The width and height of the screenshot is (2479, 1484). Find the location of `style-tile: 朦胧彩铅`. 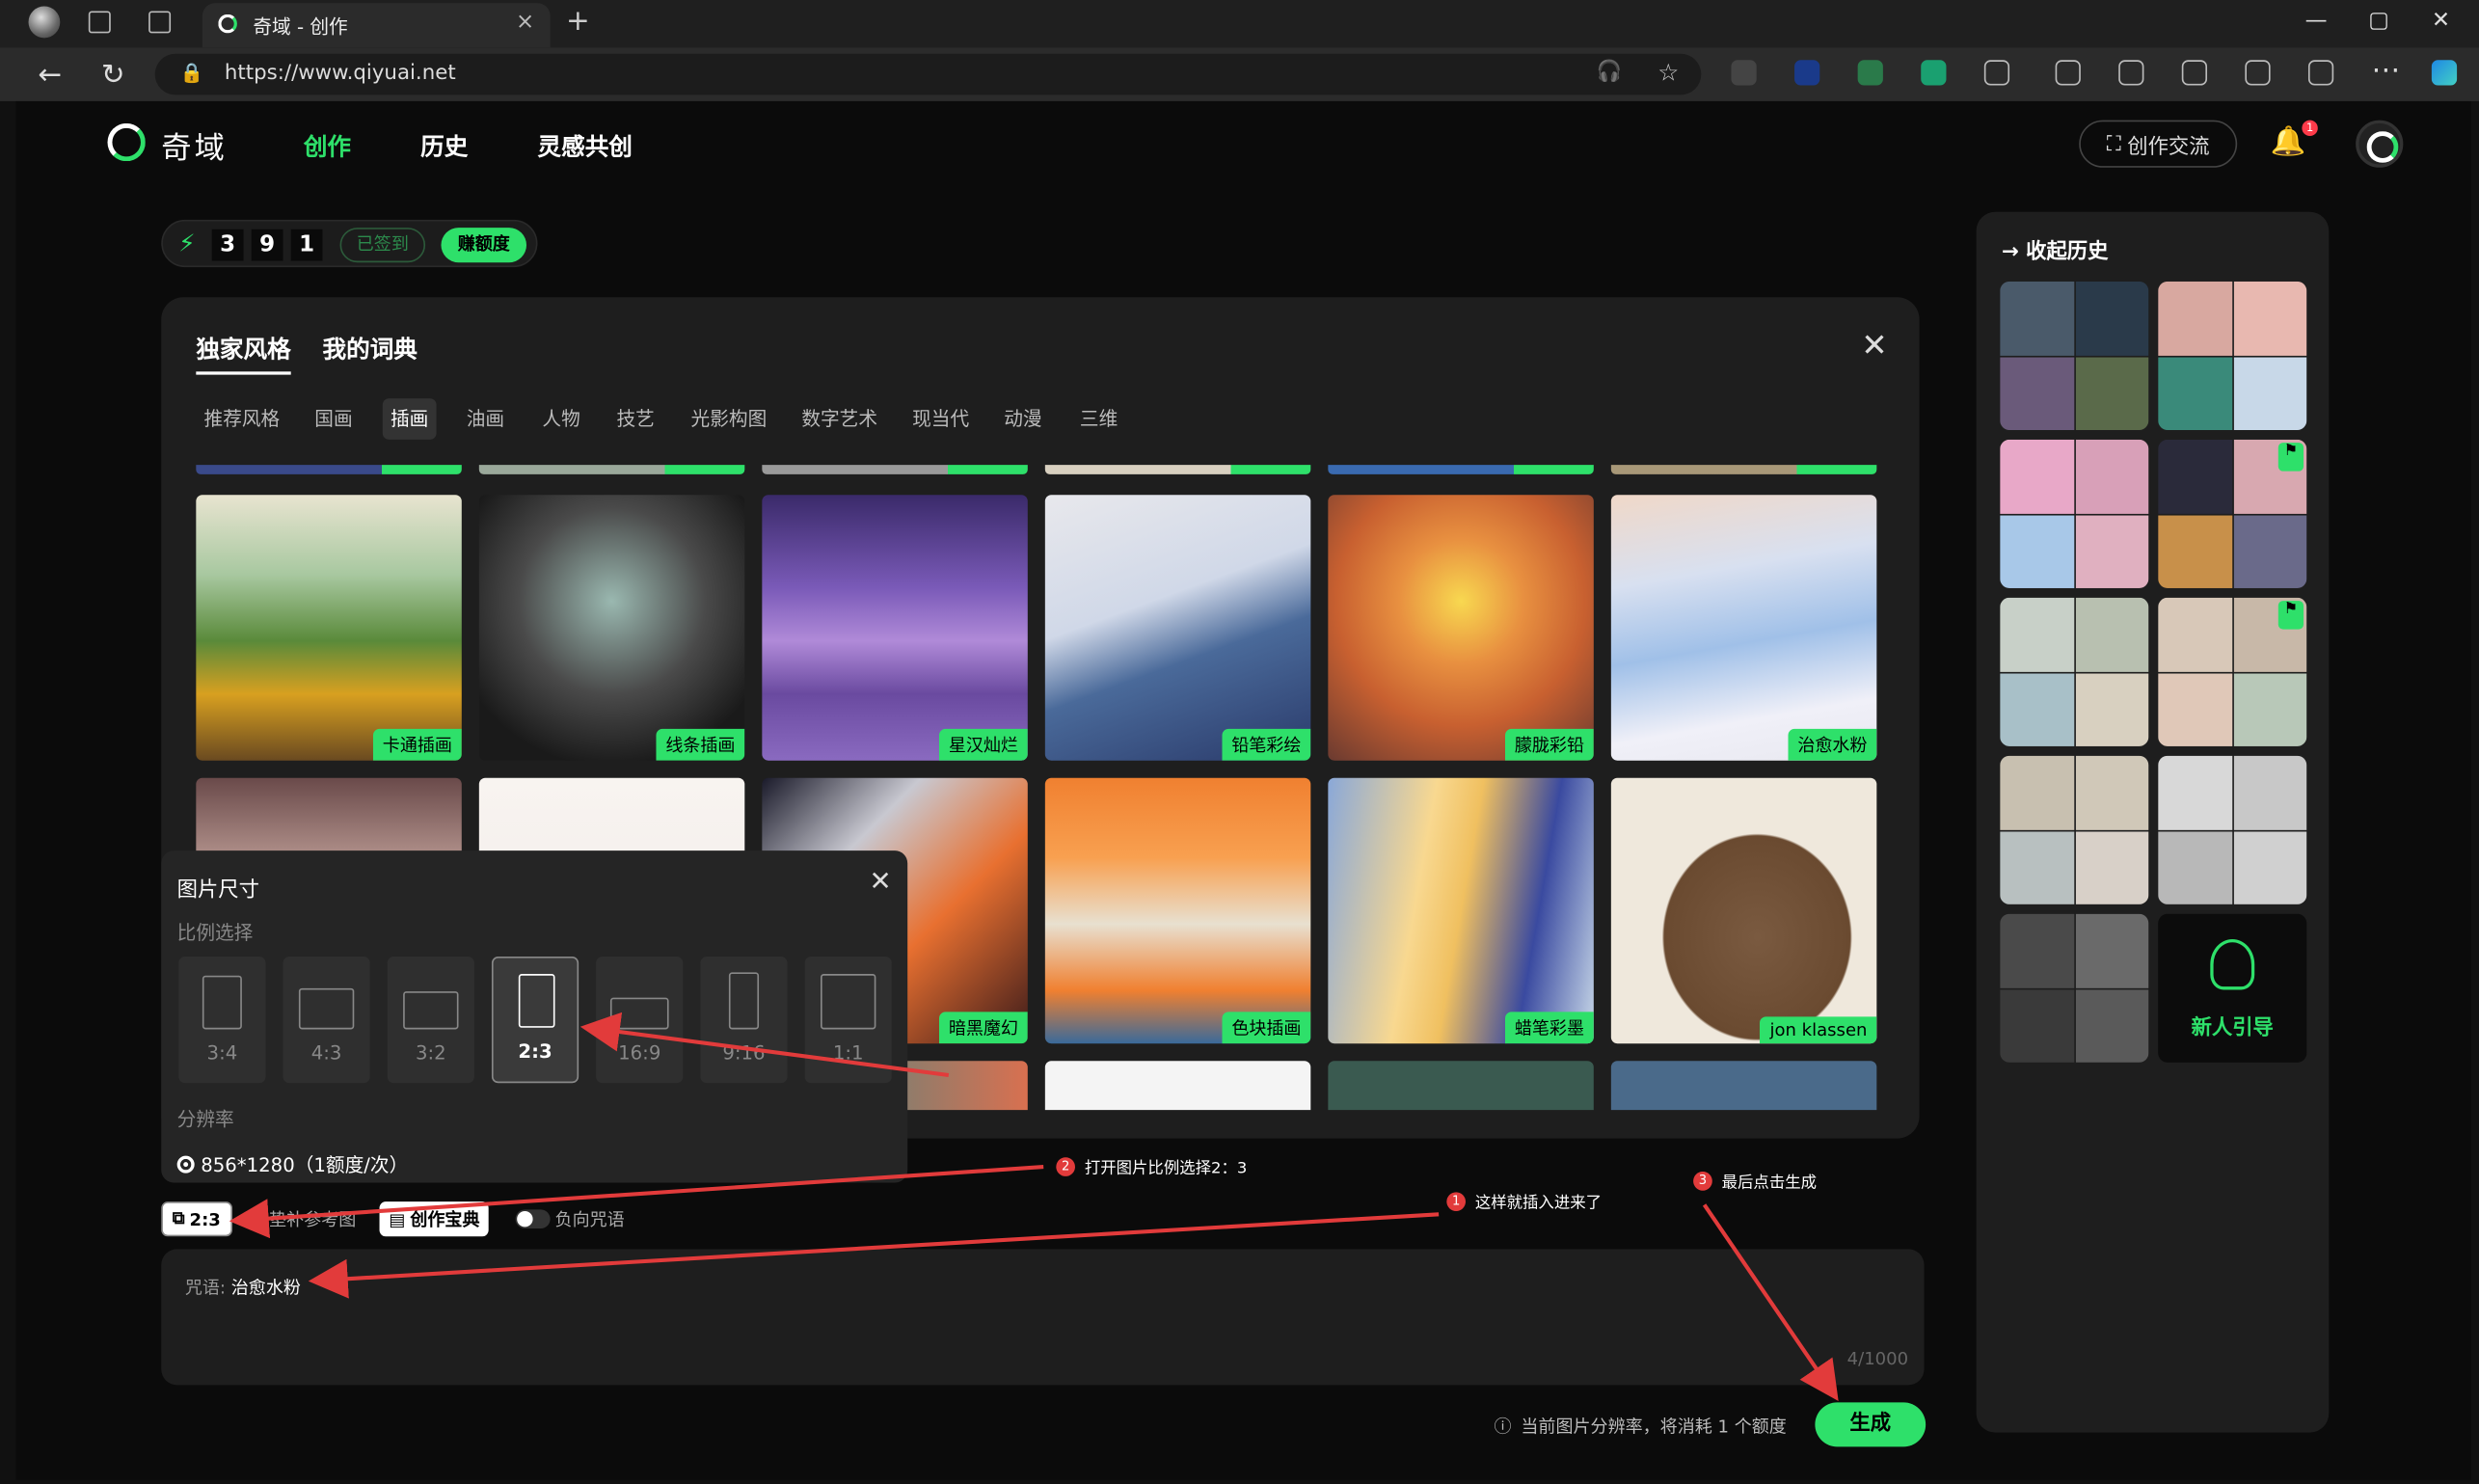

style-tile: 朦胧彩铅 is located at coordinates (1461, 628).